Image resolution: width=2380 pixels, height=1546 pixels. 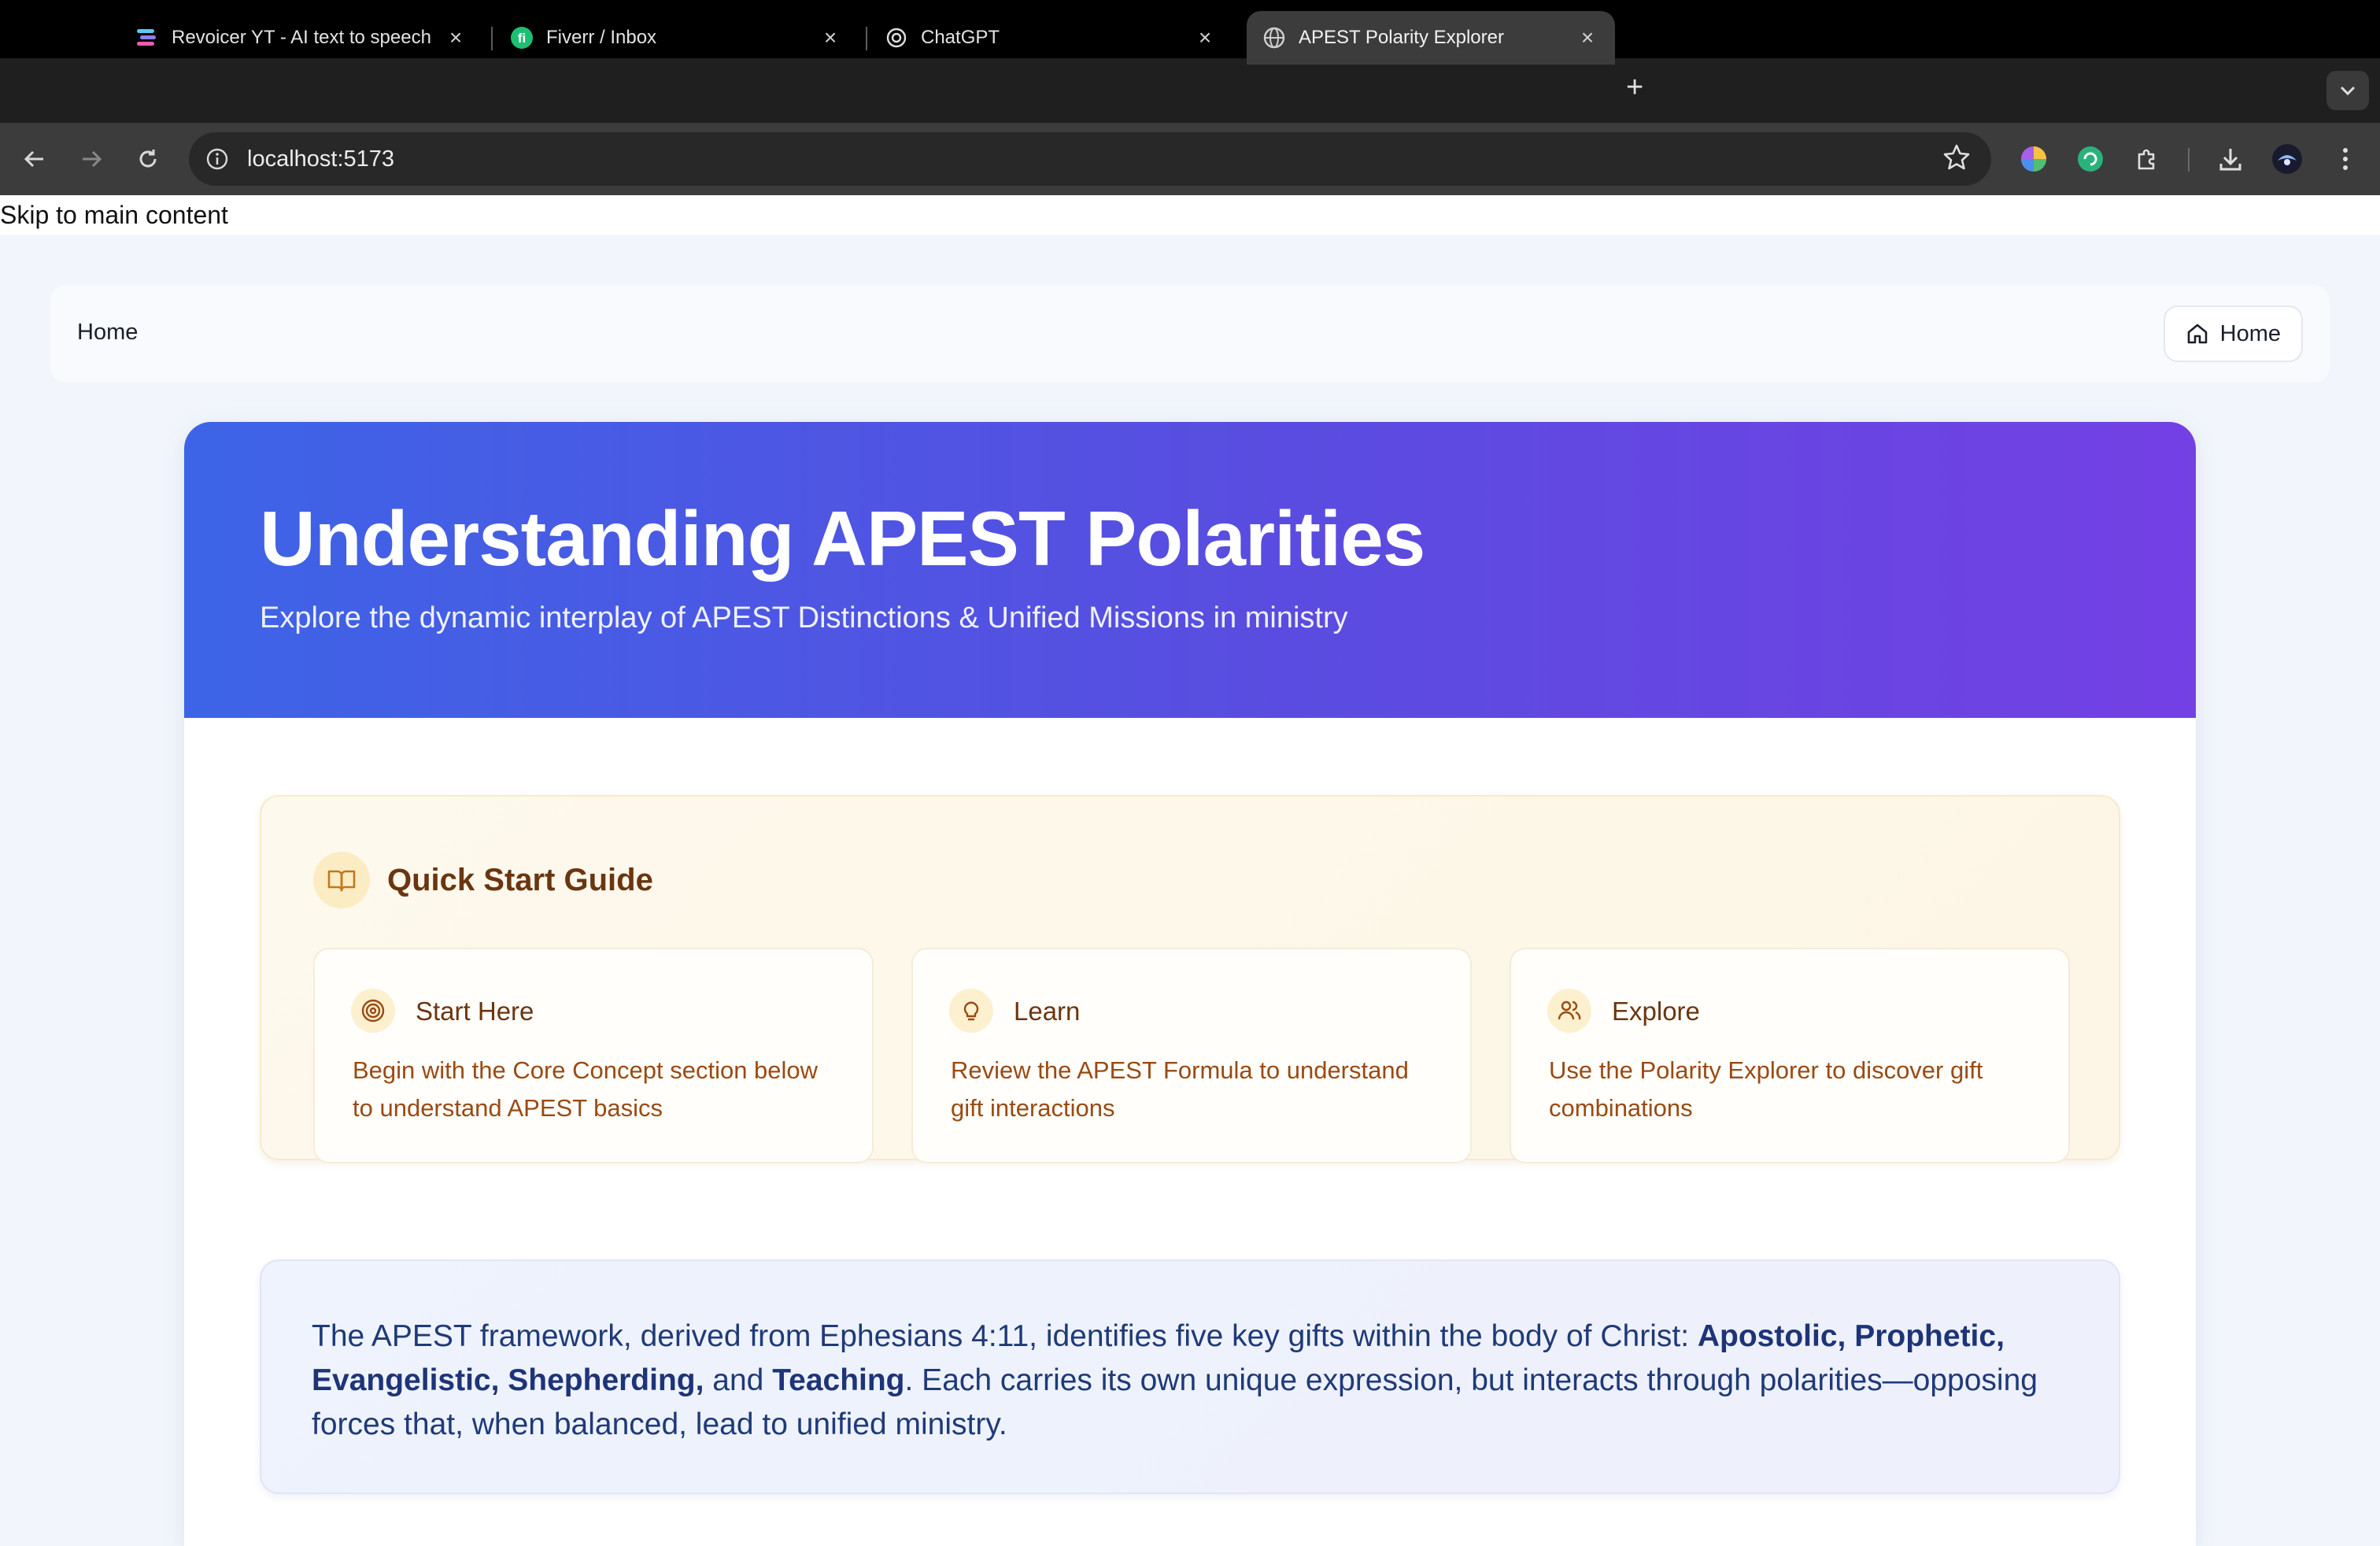 What do you see at coordinates (838, 1380) in the screenshot?
I see `teaching-bold: Teaching` at bounding box center [838, 1380].